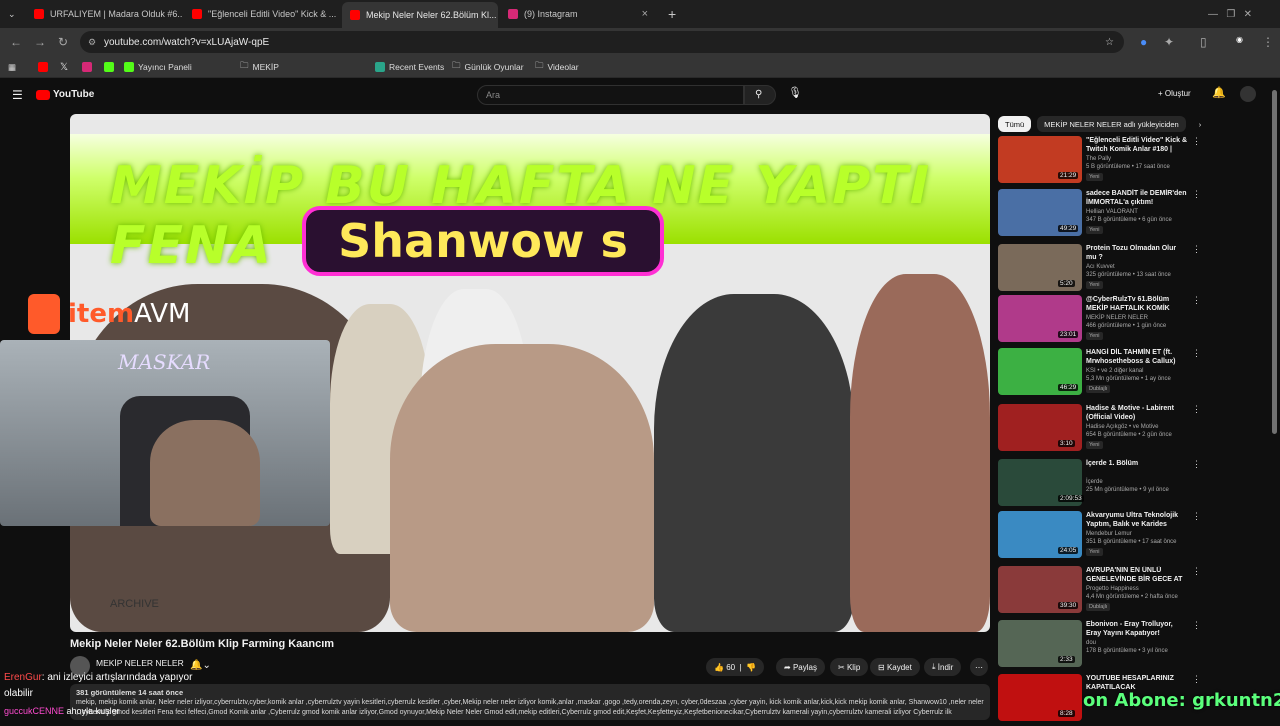  Describe the element at coordinates (1109, 42) in the screenshot. I see `bookmark-star-icon: ☆` at that location.